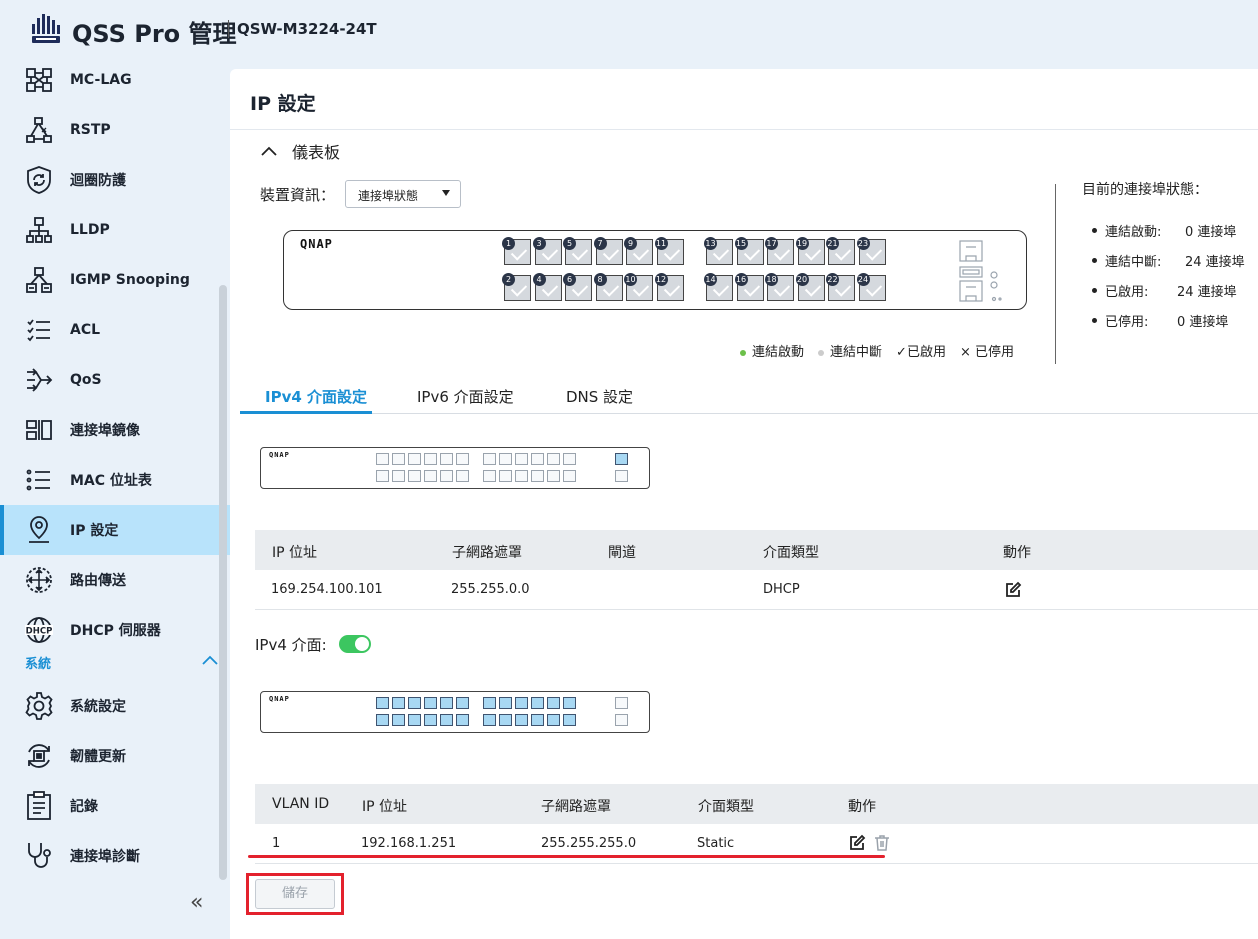 This screenshot has width=1258, height=939. I want to click on col-type: 介面類型, so click(791, 553).